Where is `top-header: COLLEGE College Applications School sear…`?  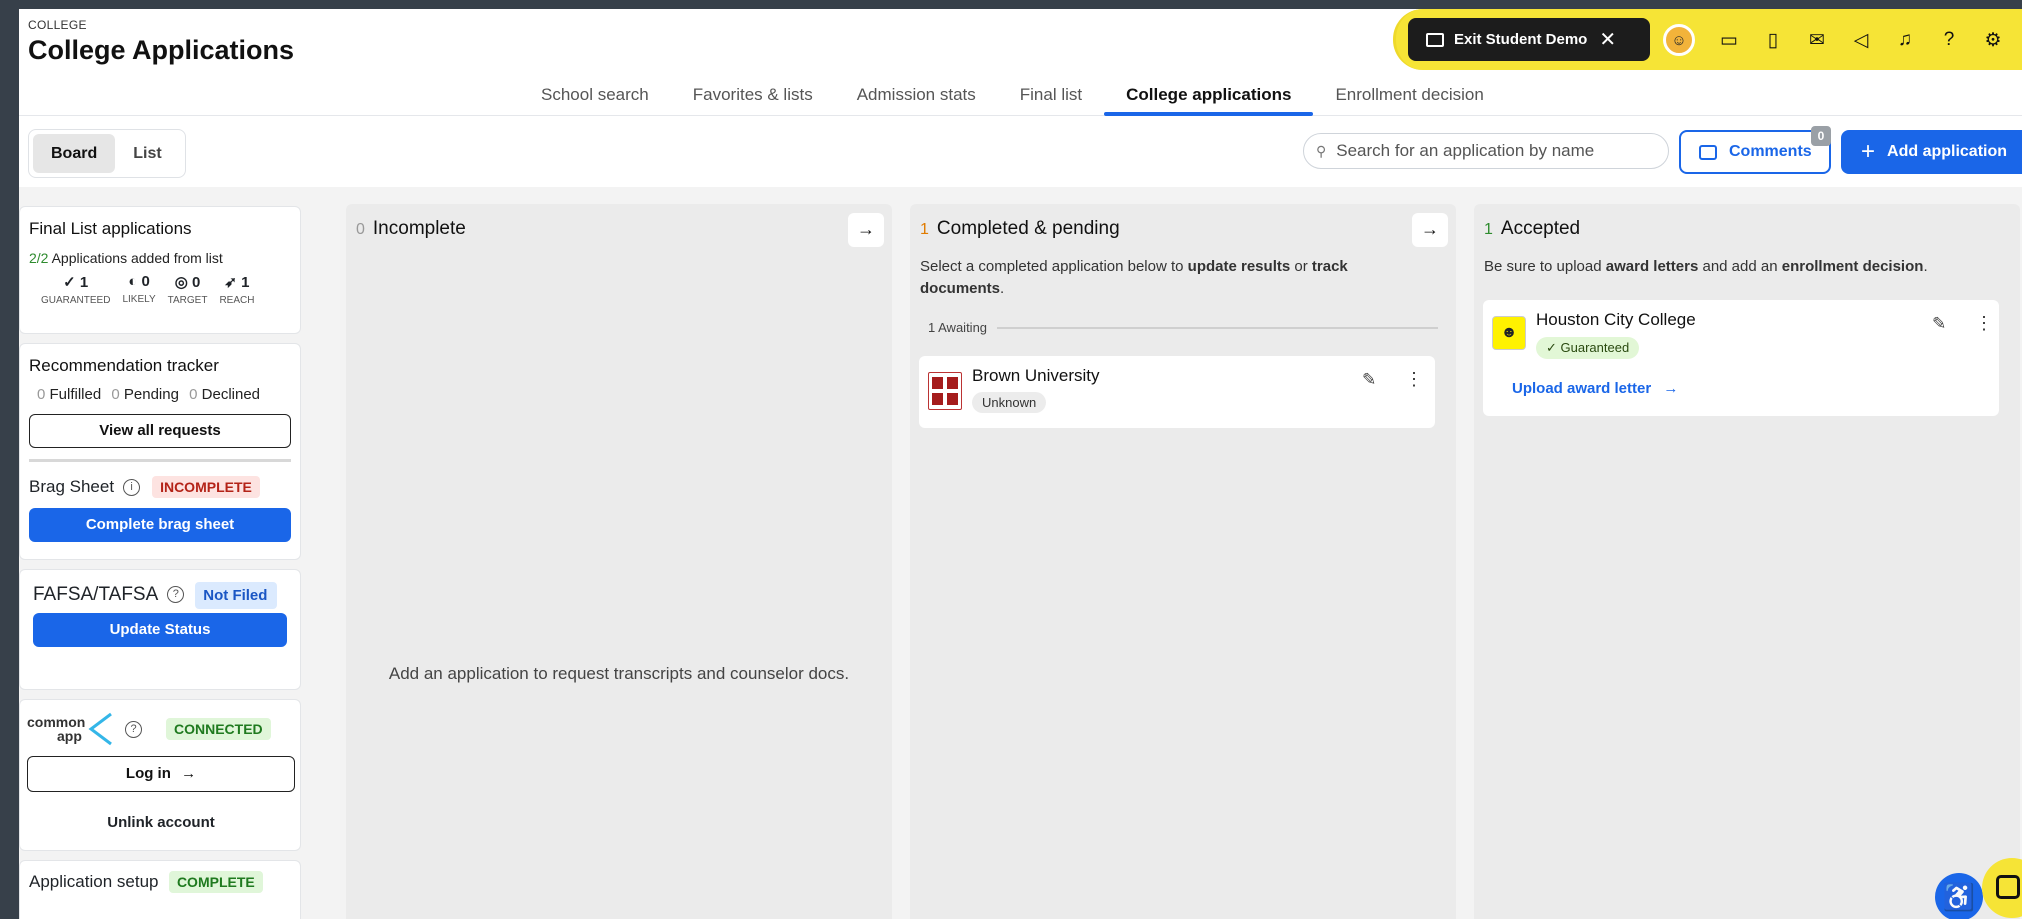
top-header: COLLEGE College Applications School sear… is located at coordinates (1020, 62).